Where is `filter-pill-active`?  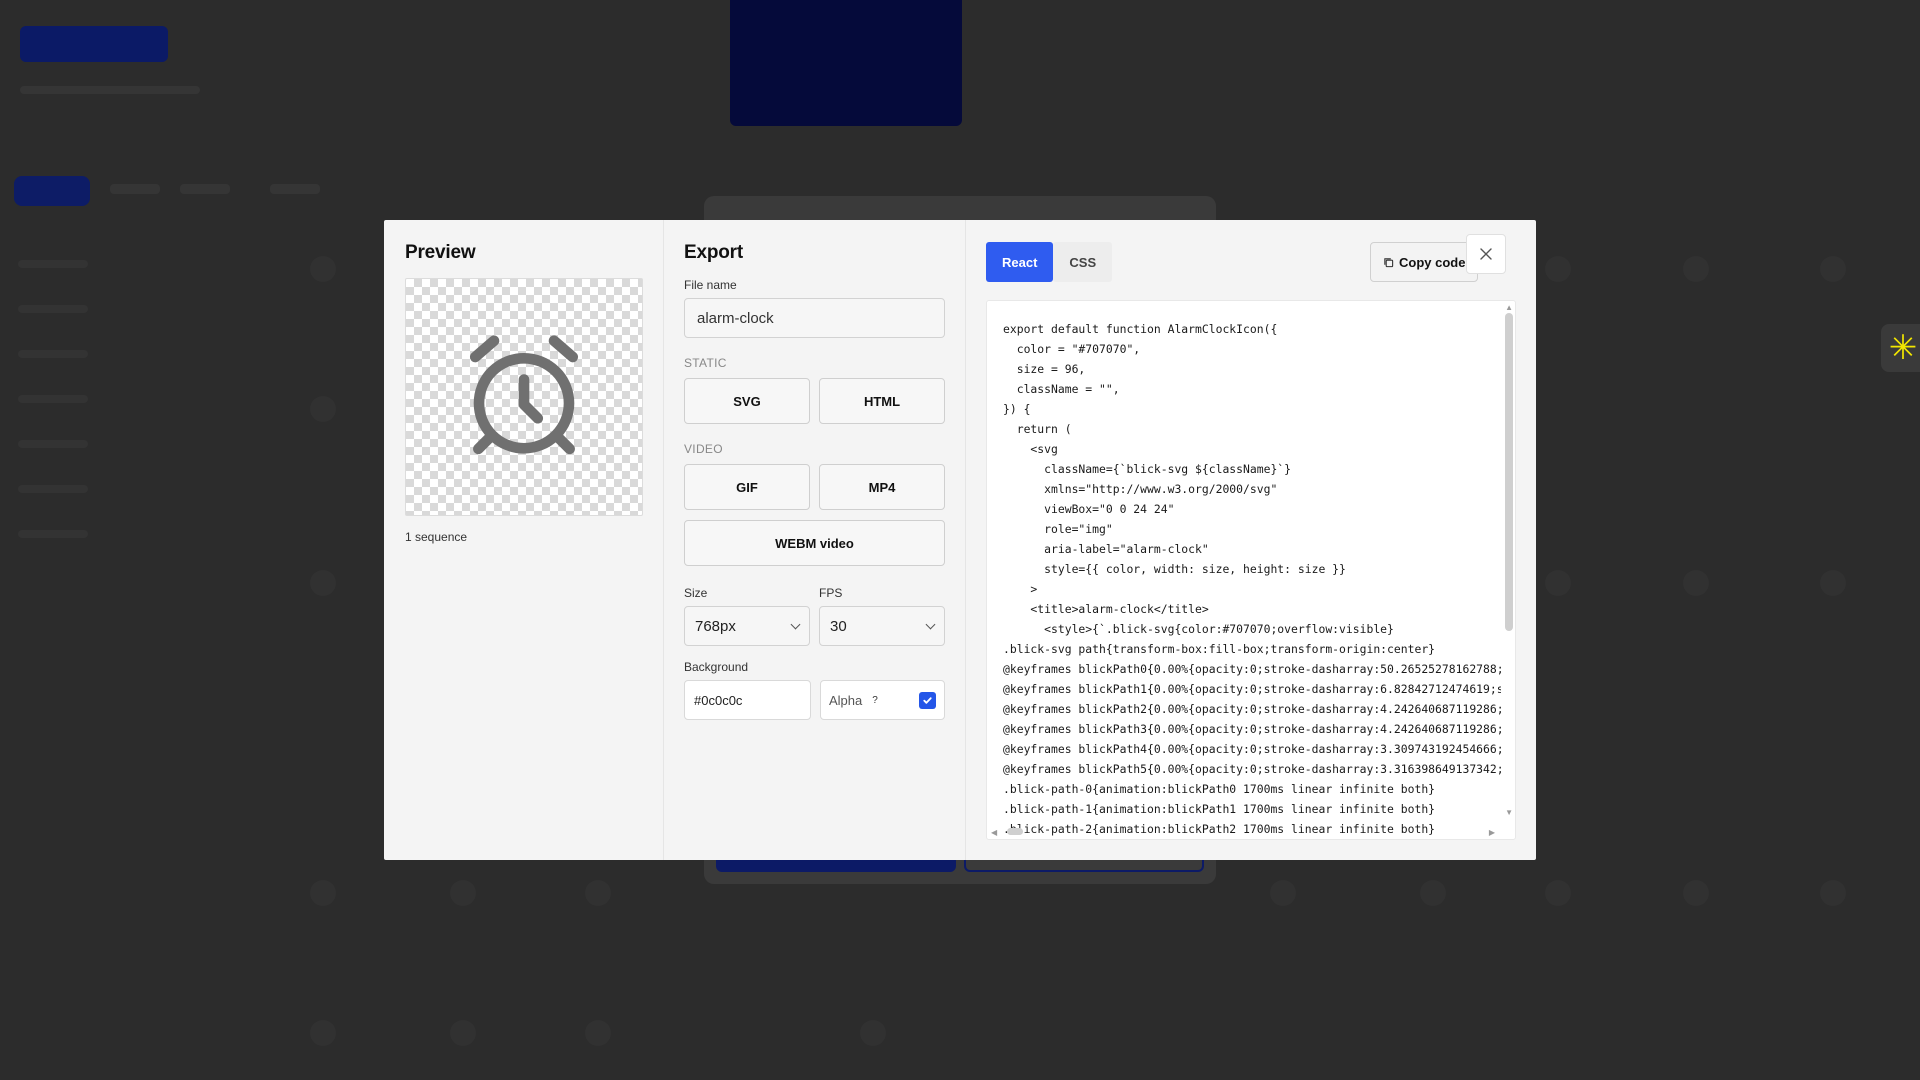 filter-pill-active is located at coordinates (52, 191).